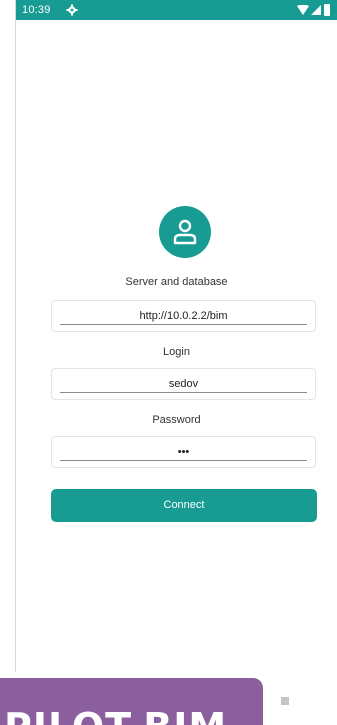 The width and height of the screenshot is (337, 725). What do you see at coordinates (115, 715) in the screenshot?
I see `brand-name: PILOT-BIM` at bounding box center [115, 715].